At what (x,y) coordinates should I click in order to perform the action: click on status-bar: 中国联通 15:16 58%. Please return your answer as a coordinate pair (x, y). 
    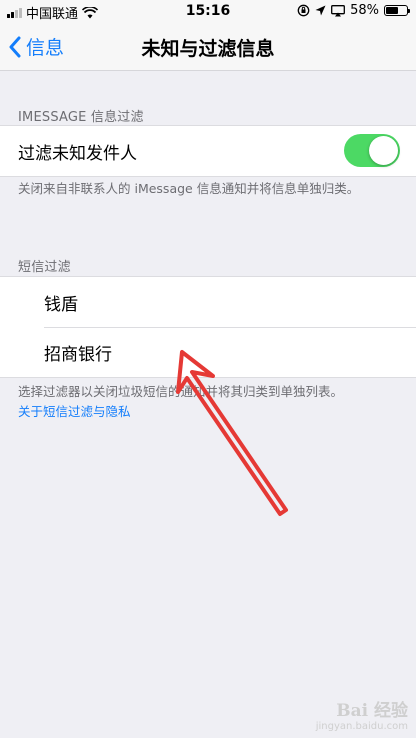
    Looking at the image, I should click on (208, 12).